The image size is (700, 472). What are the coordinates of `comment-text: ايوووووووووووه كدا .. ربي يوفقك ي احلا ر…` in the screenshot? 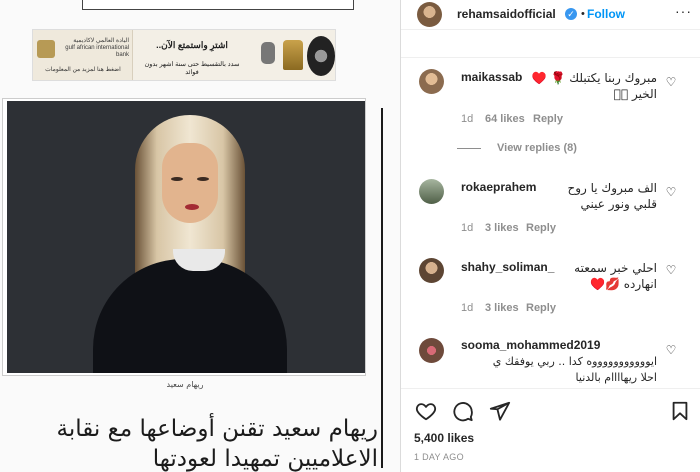 It's located at (549, 370).